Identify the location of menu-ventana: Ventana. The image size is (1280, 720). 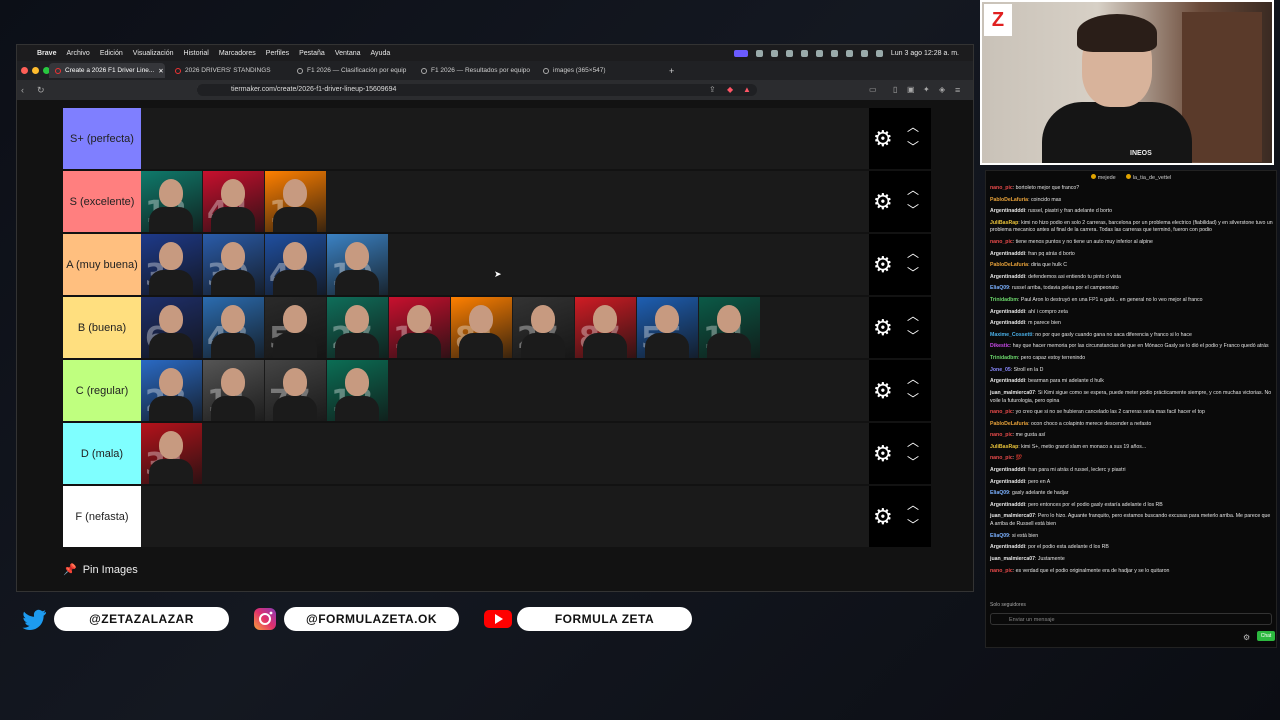
(348, 53).